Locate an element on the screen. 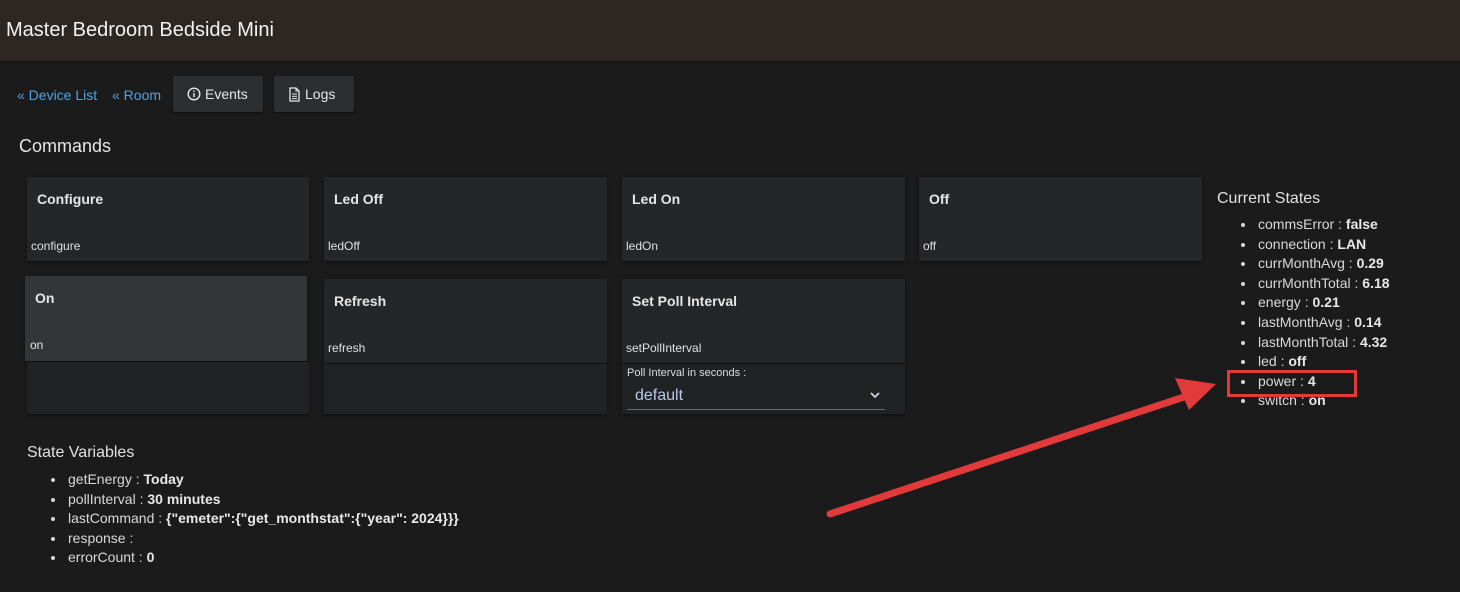  state-variable-response: response : is located at coordinates (254, 540).